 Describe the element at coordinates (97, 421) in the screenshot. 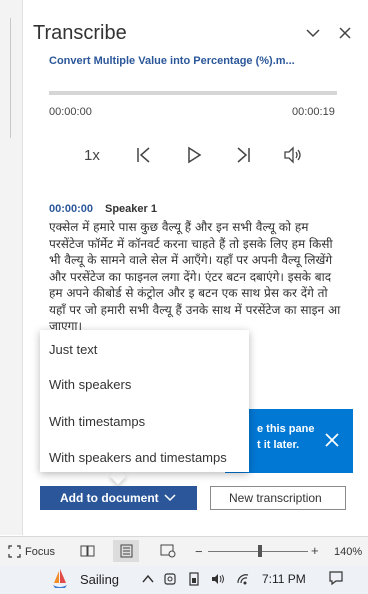

I see `menu-item-with-timestamps: With timestamps` at that location.